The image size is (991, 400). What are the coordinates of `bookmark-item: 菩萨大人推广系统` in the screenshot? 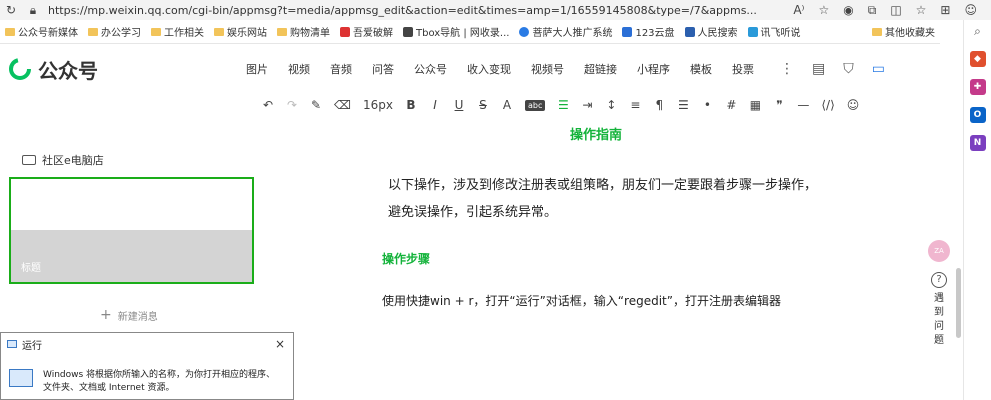 It's located at (565, 31).